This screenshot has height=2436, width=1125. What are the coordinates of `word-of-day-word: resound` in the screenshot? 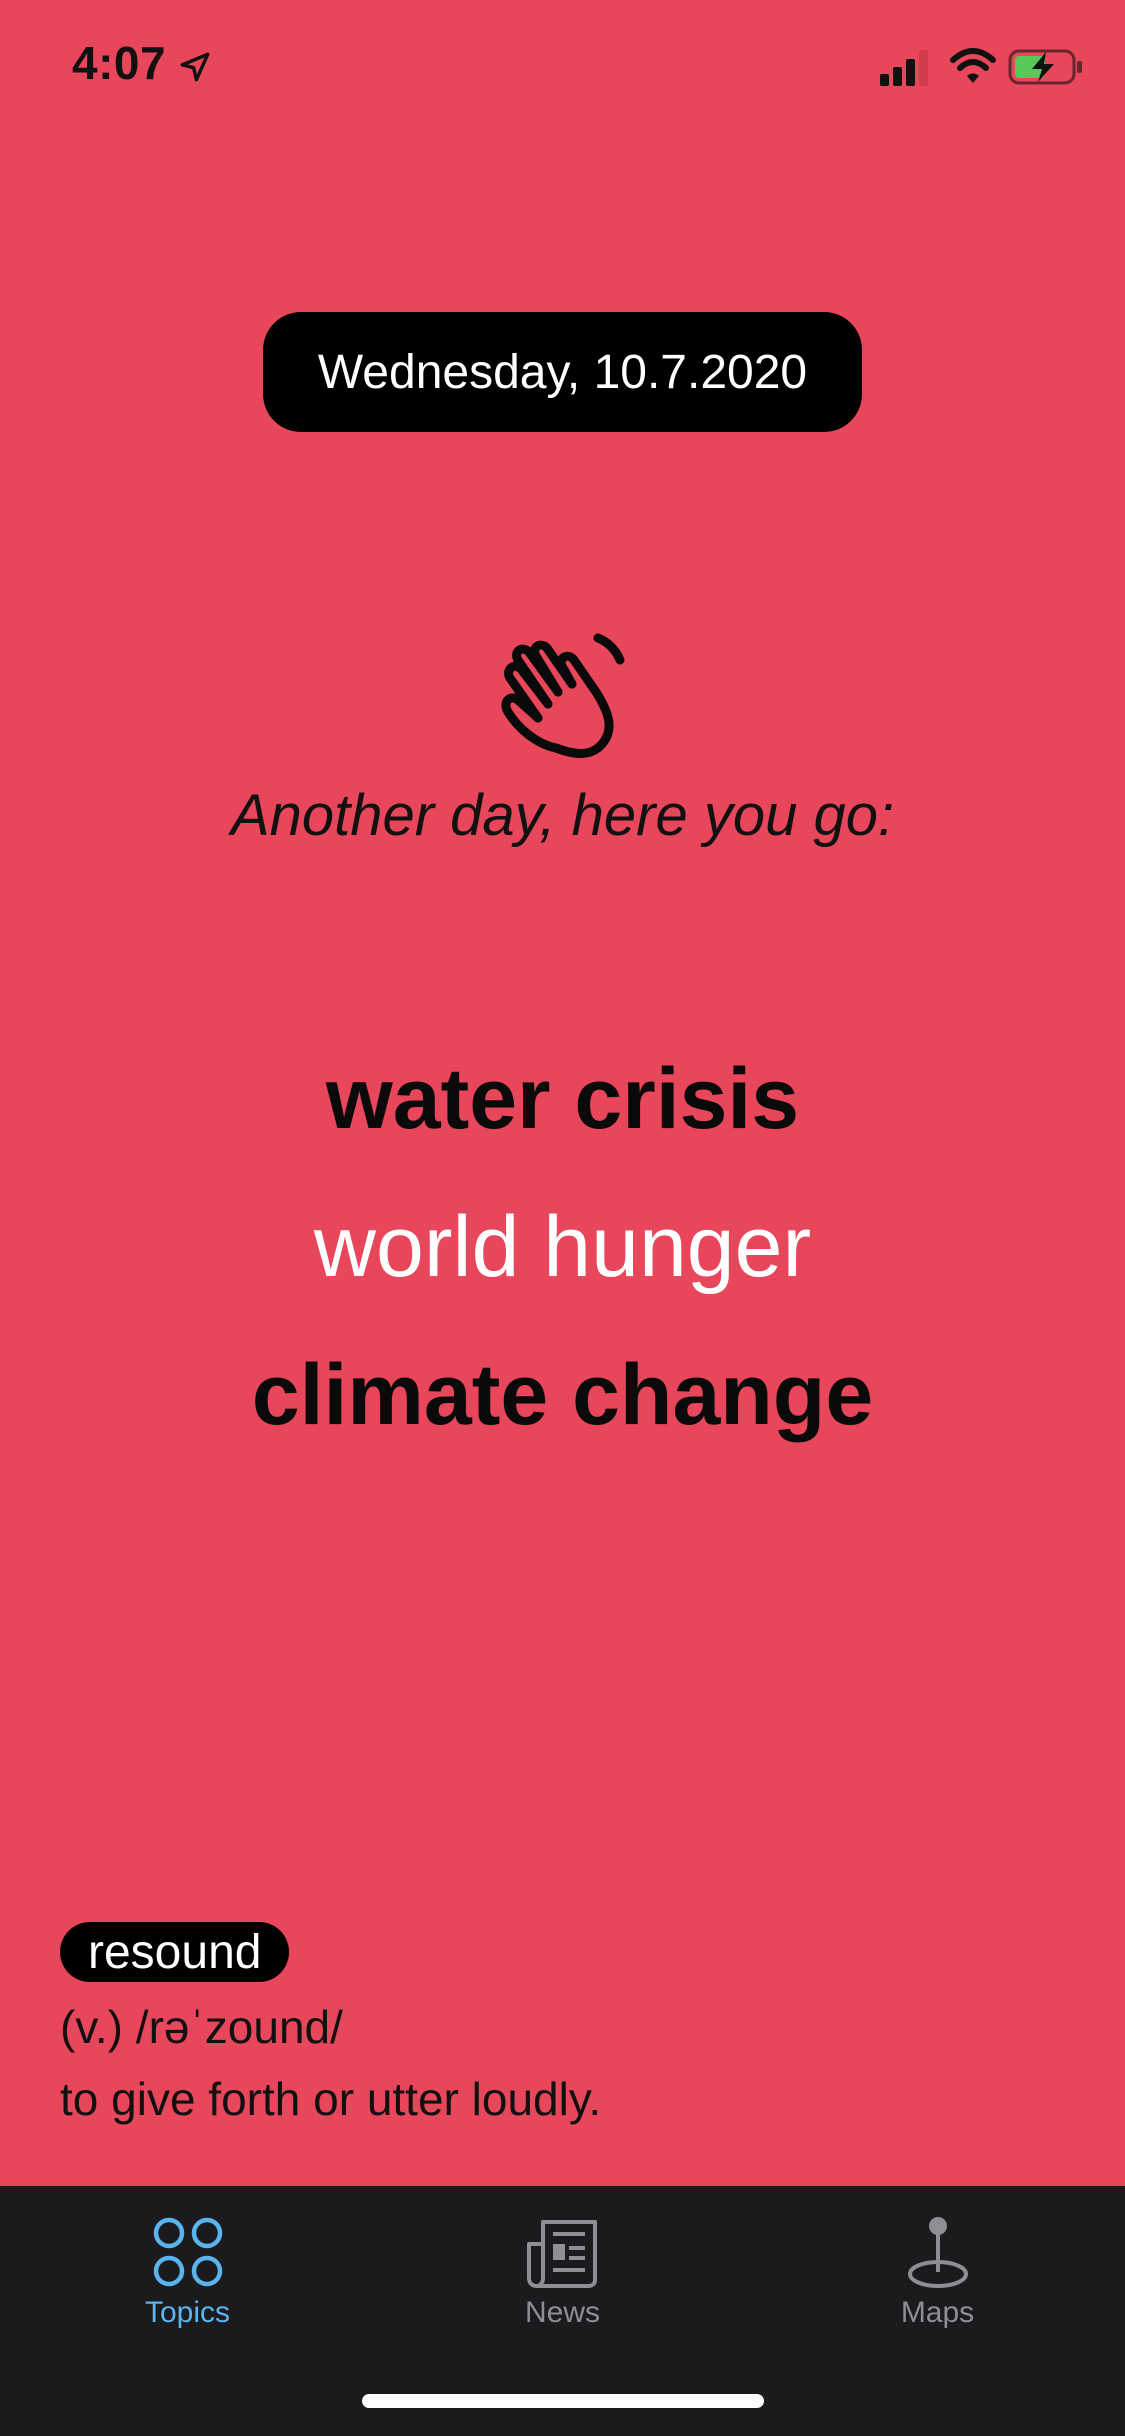 It's located at (175, 1952).